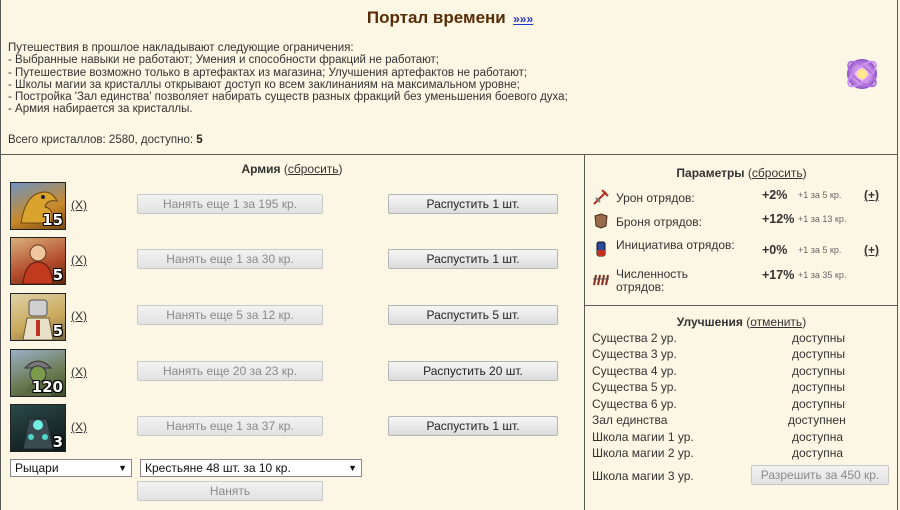 The image size is (900, 510). Describe the element at coordinates (473, 315) in the screenshot. I see `dismiss-unit-button: Распустить 5 шт.` at that location.